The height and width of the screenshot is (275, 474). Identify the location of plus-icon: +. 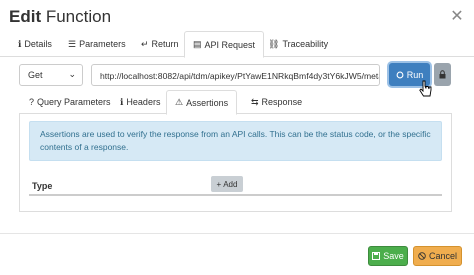
(219, 184).